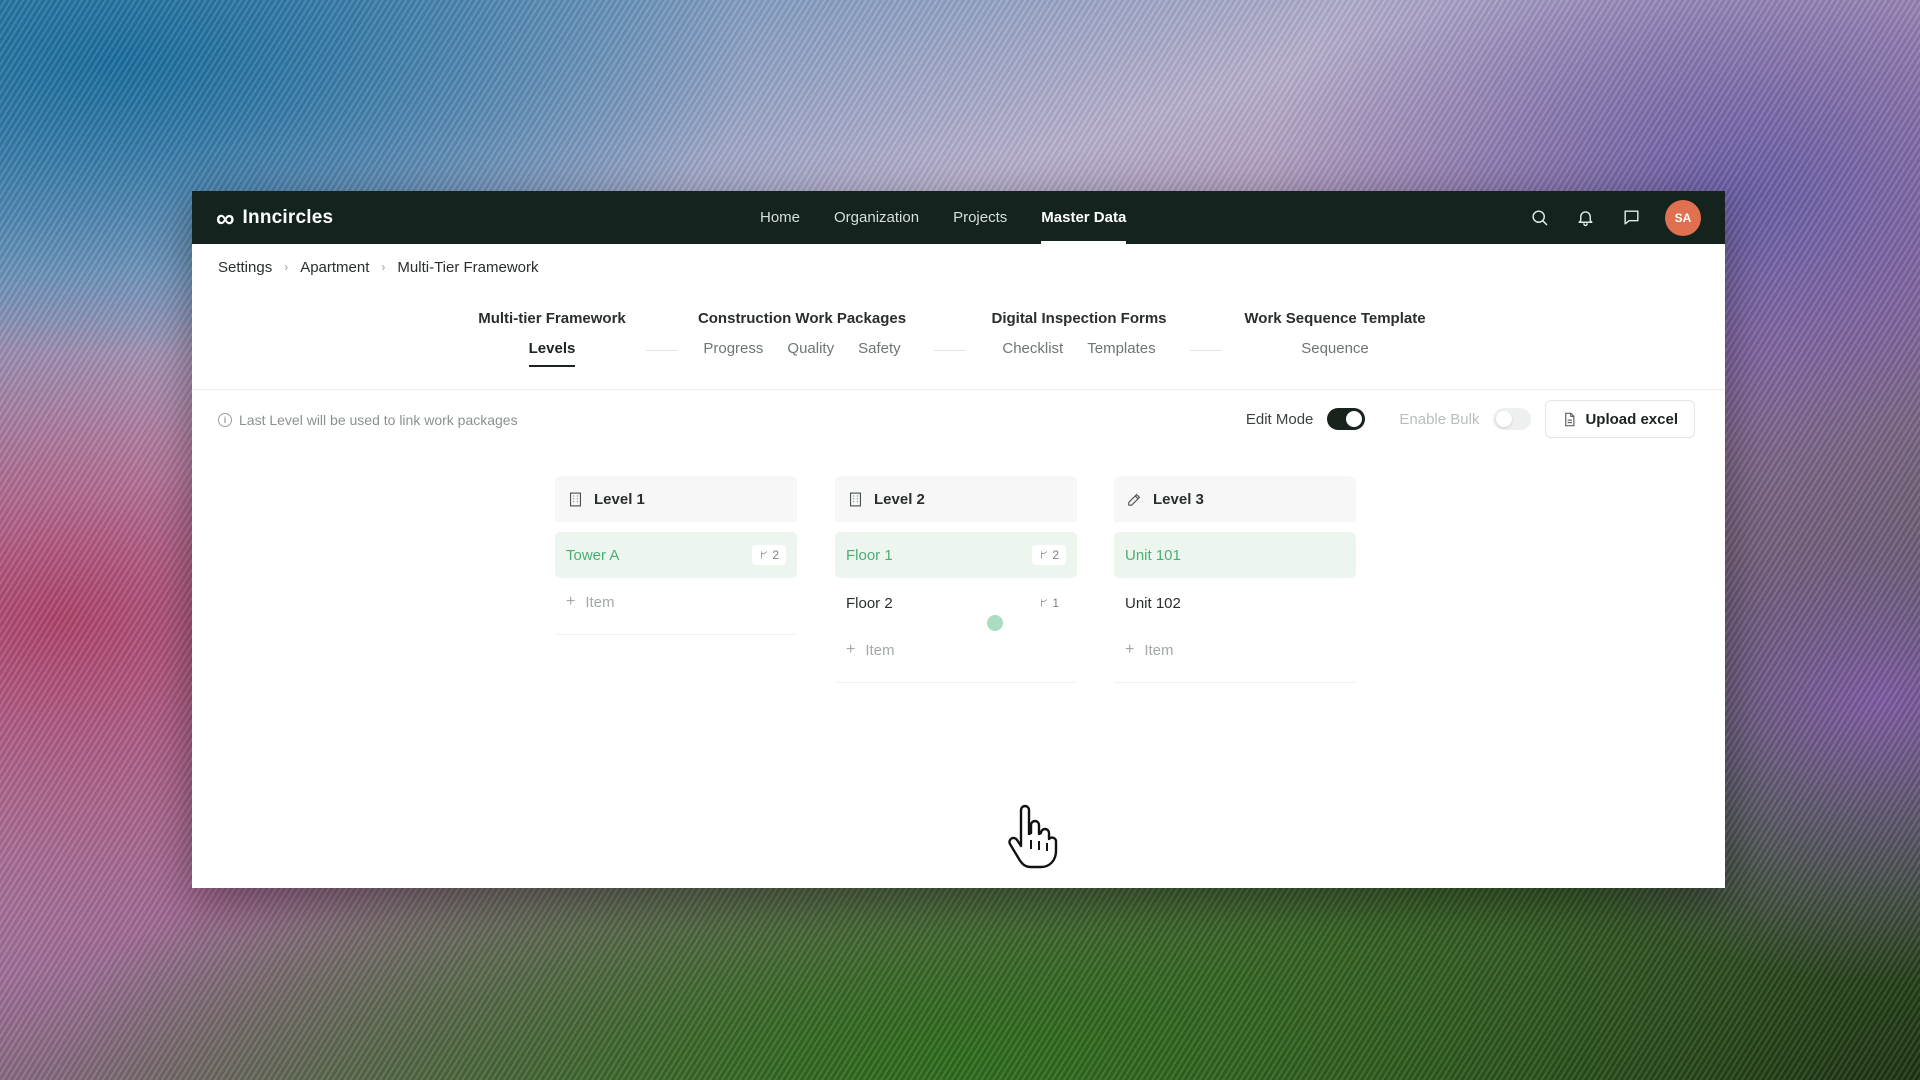  I want to click on breadcrumb-settings: Settings, so click(245, 267).